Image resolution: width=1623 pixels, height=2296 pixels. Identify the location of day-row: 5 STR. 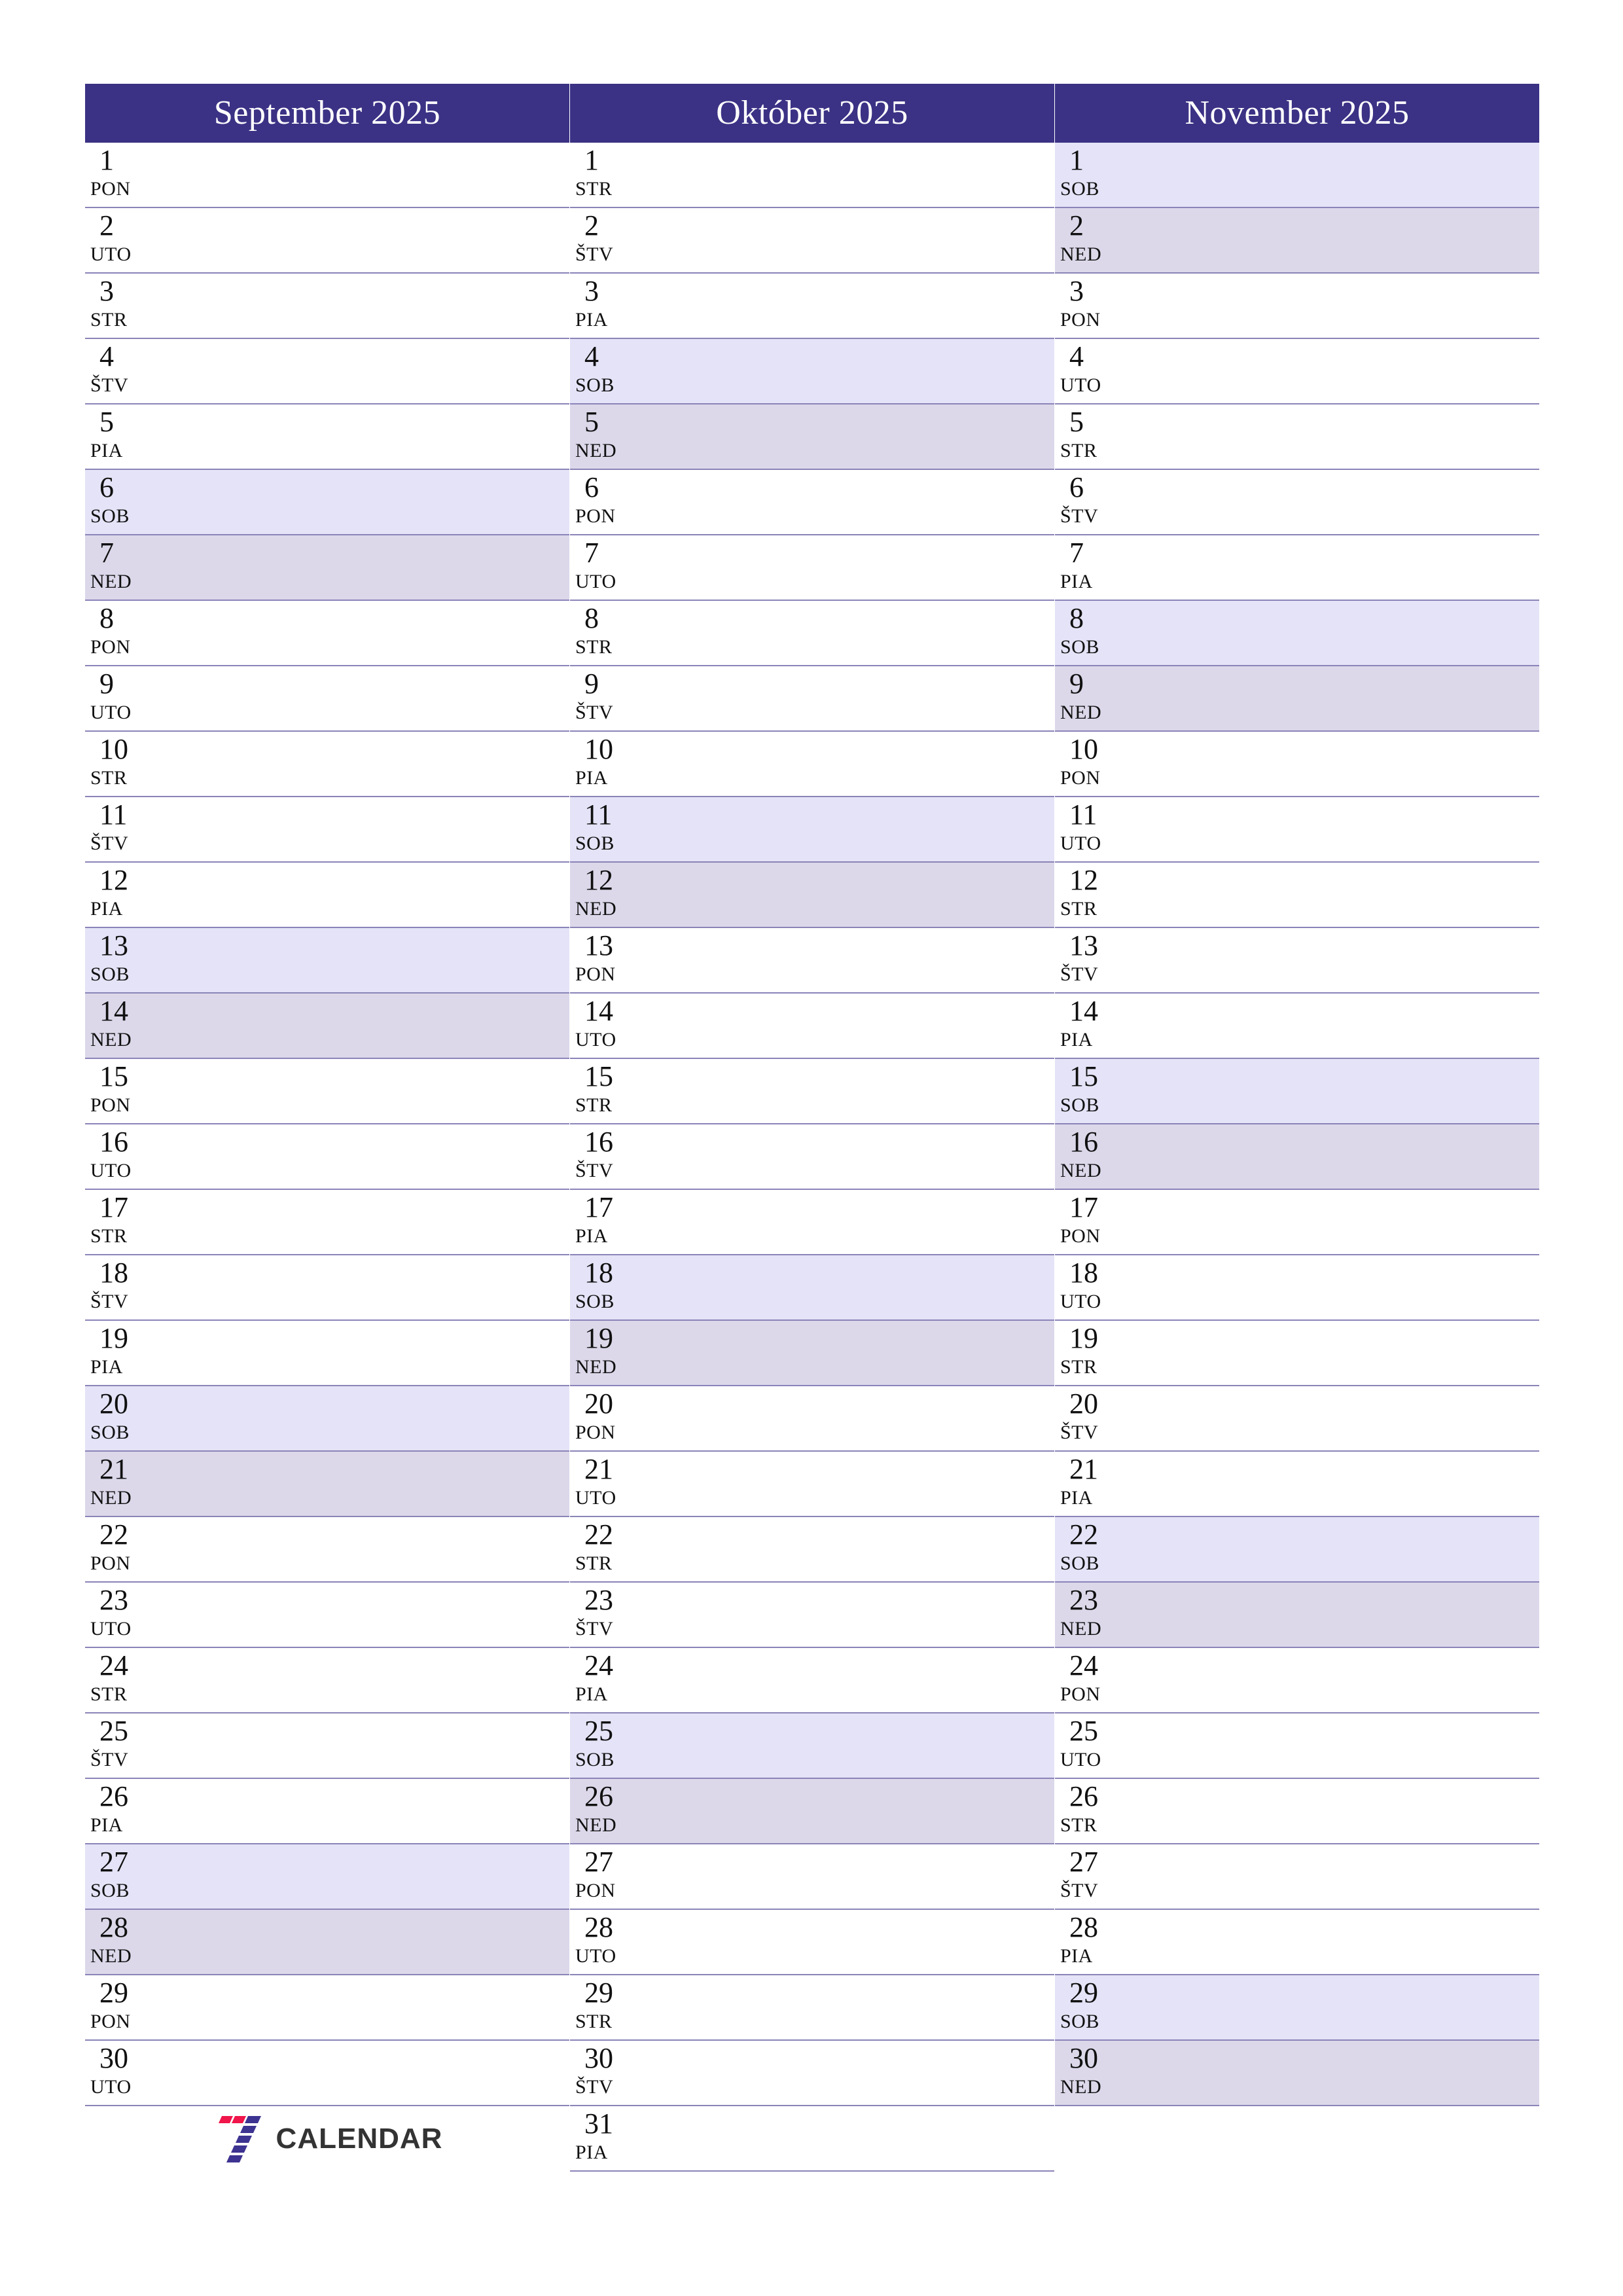
(1297, 437).